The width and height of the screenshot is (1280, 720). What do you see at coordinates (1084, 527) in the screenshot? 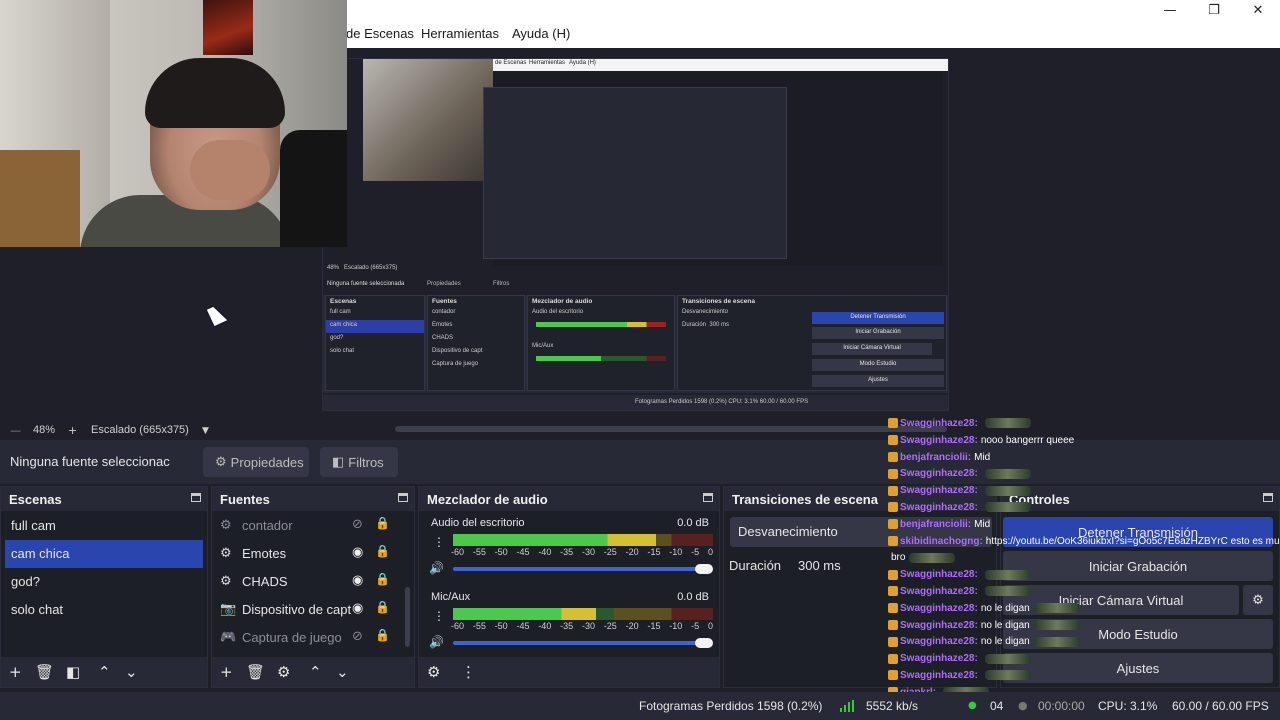
I see `chat-message: benjafranciolii: Mid` at bounding box center [1084, 527].